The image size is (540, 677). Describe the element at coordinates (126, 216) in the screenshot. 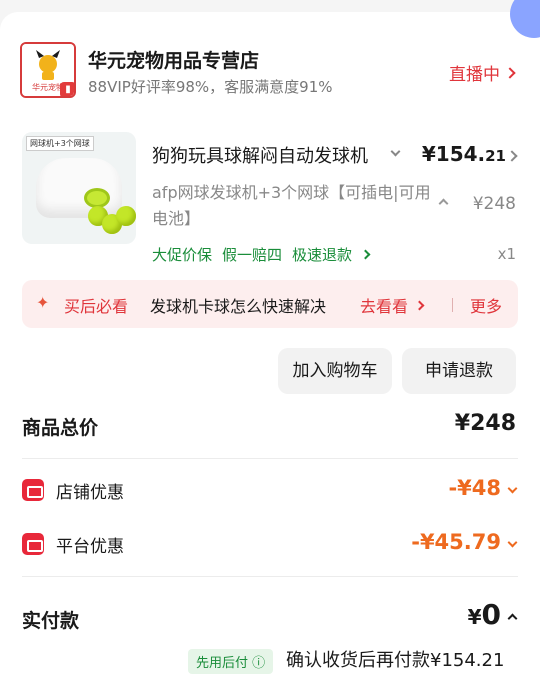

I see `tennis-ball-icon` at that location.